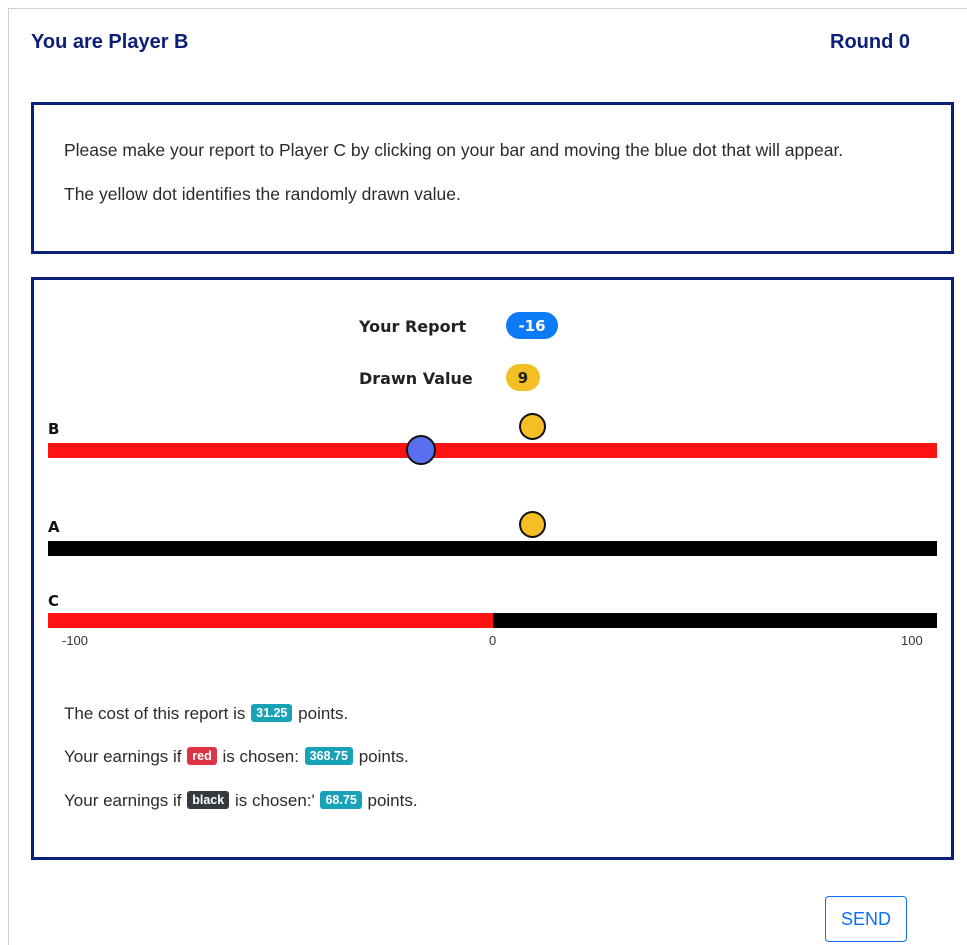  What do you see at coordinates (270, 620) in the screenshot?
I see `bar-c-red-segment` at bounding box center [270, 620].